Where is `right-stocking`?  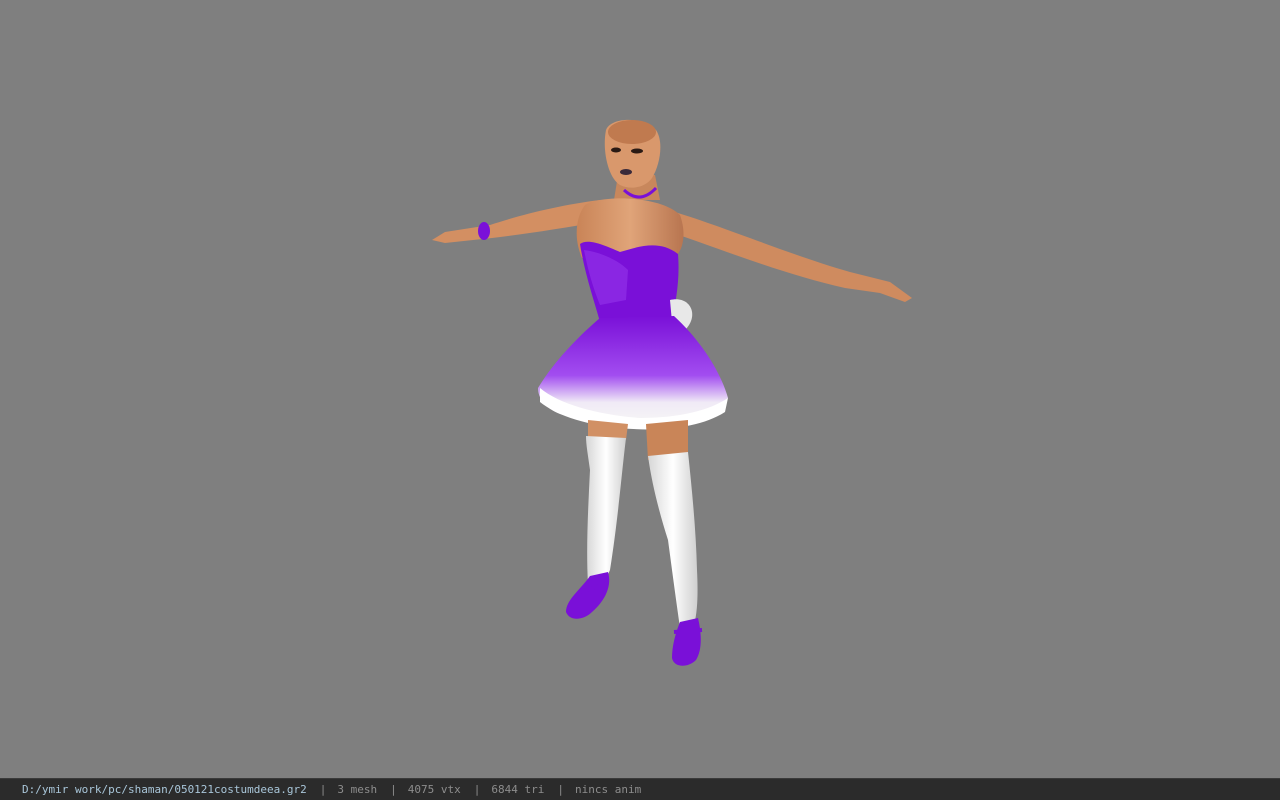
right-stocking is located at coordinates (673, 540).